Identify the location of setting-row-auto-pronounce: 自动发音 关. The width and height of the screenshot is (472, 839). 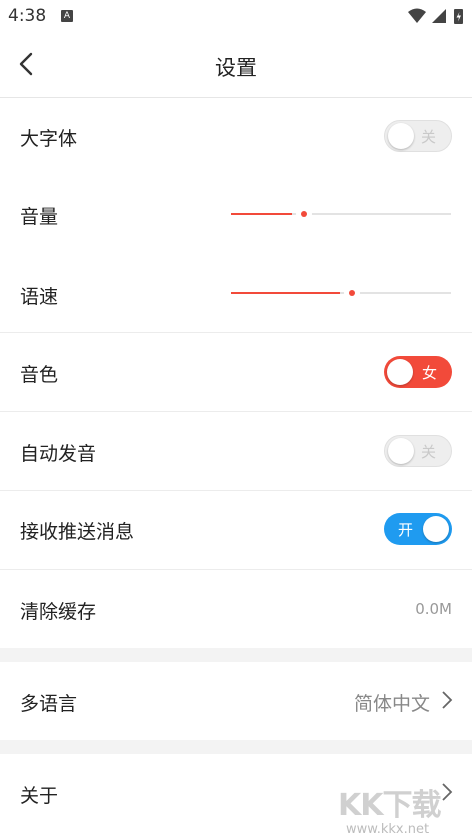
(236, 451).